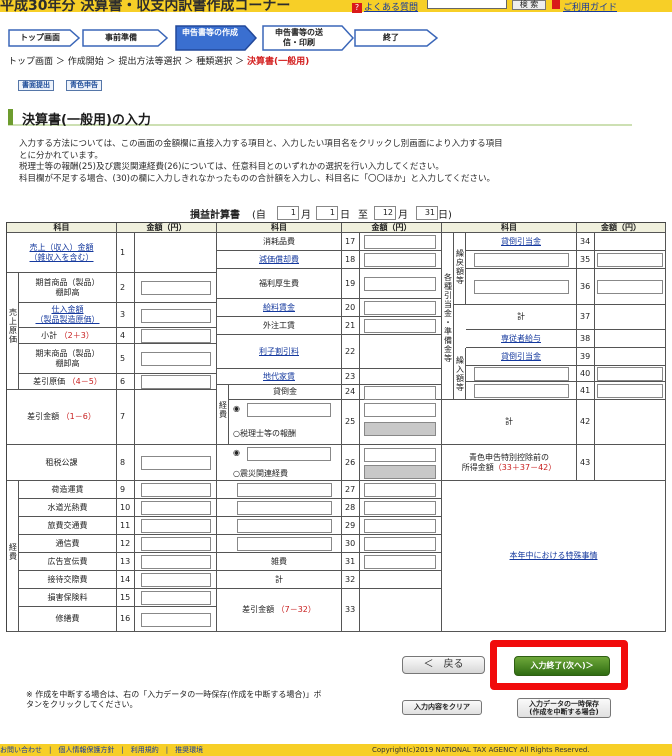 The height and width of the screenshot is (756, 672). What do you see at coordinates (385, 6) in the screenshot?
I see `faq-link: ? よくある質問` at bounding box center [385, 6].